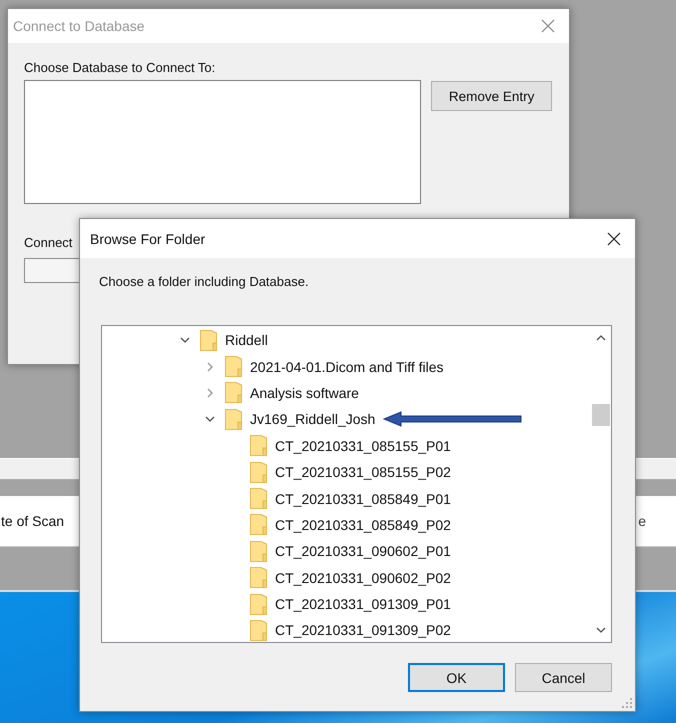 The width and height of the screenshot is (676, 723). What do you see at coordinates (627, 703) in the screenshot?
I see `resize-grip-icon` at bounding box center [627, 703].